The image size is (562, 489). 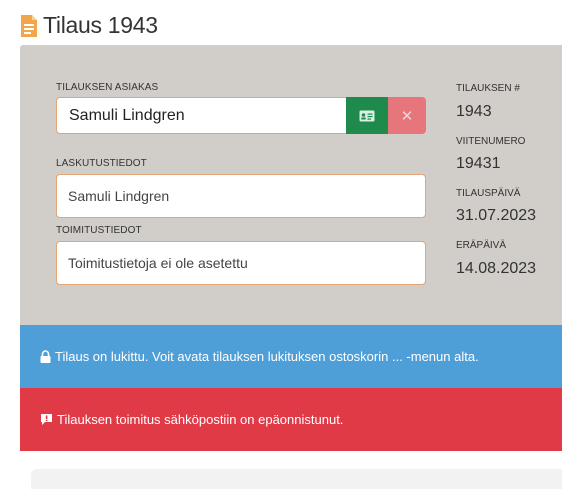 I want to click on document-icon, so click(x=29, y=26).